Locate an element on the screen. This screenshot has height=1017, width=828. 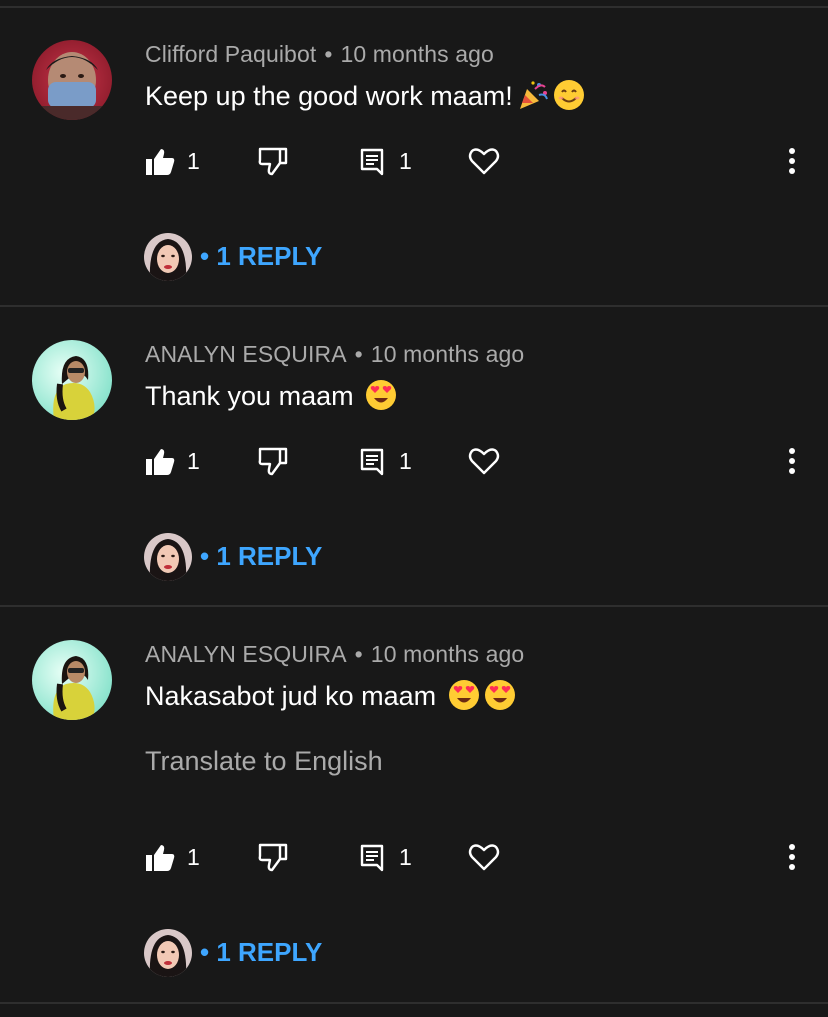
top-divider is located at coordinates (414, 7).